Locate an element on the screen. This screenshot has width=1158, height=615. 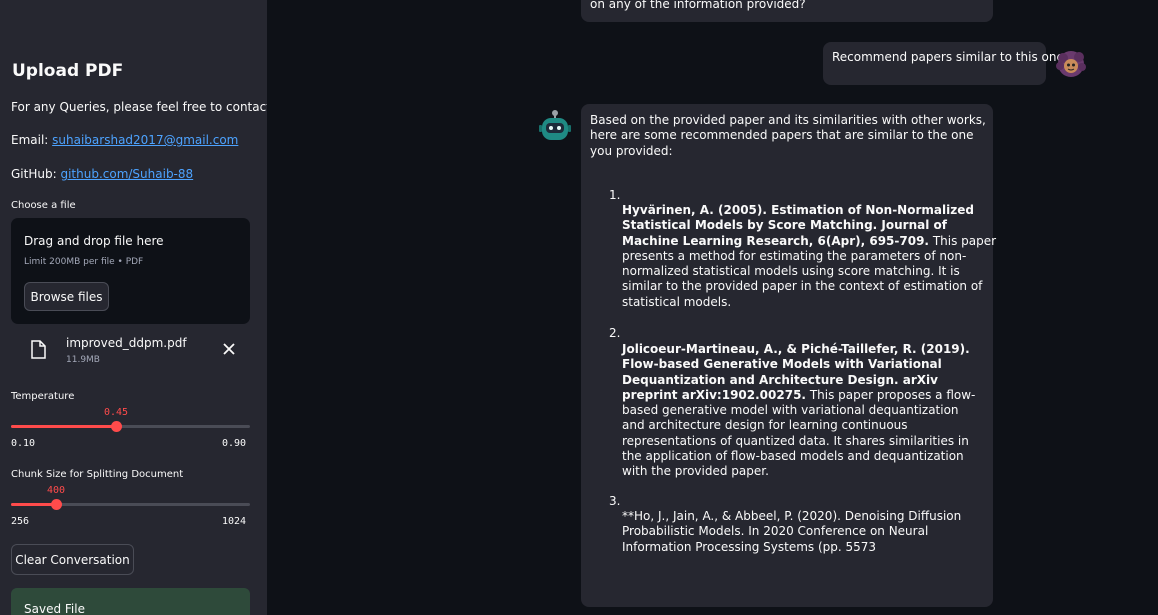
temperature-min: 0.10 is located at coordinates (23, 443).